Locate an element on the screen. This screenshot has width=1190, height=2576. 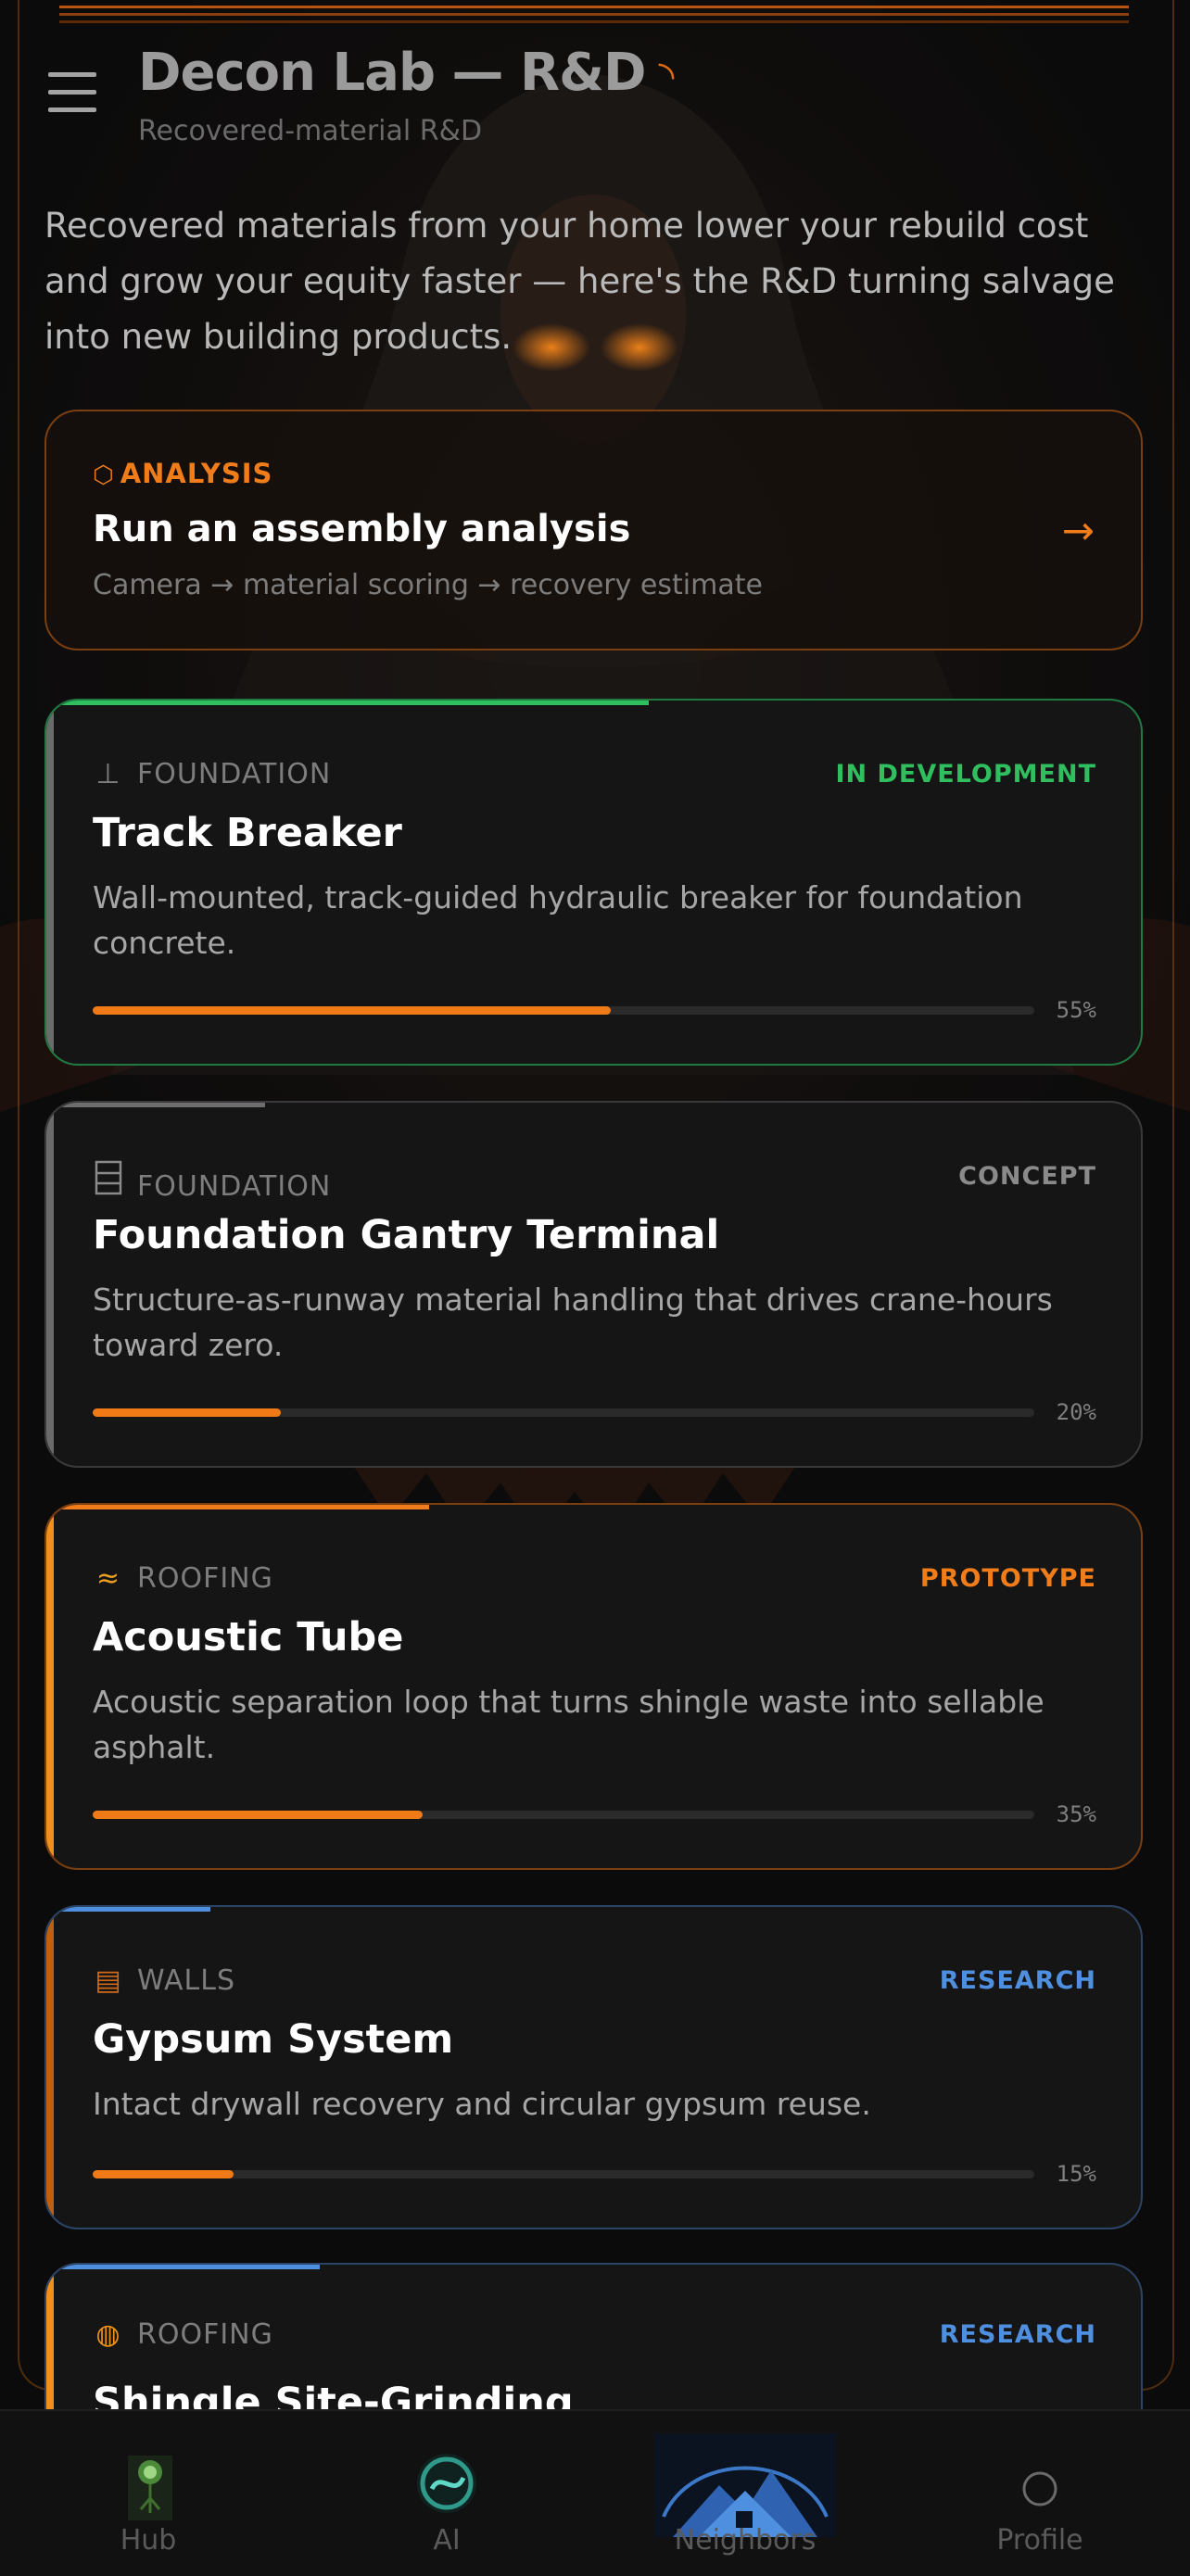
progress-percent: 35% is located at coordinates (1076, 1814).